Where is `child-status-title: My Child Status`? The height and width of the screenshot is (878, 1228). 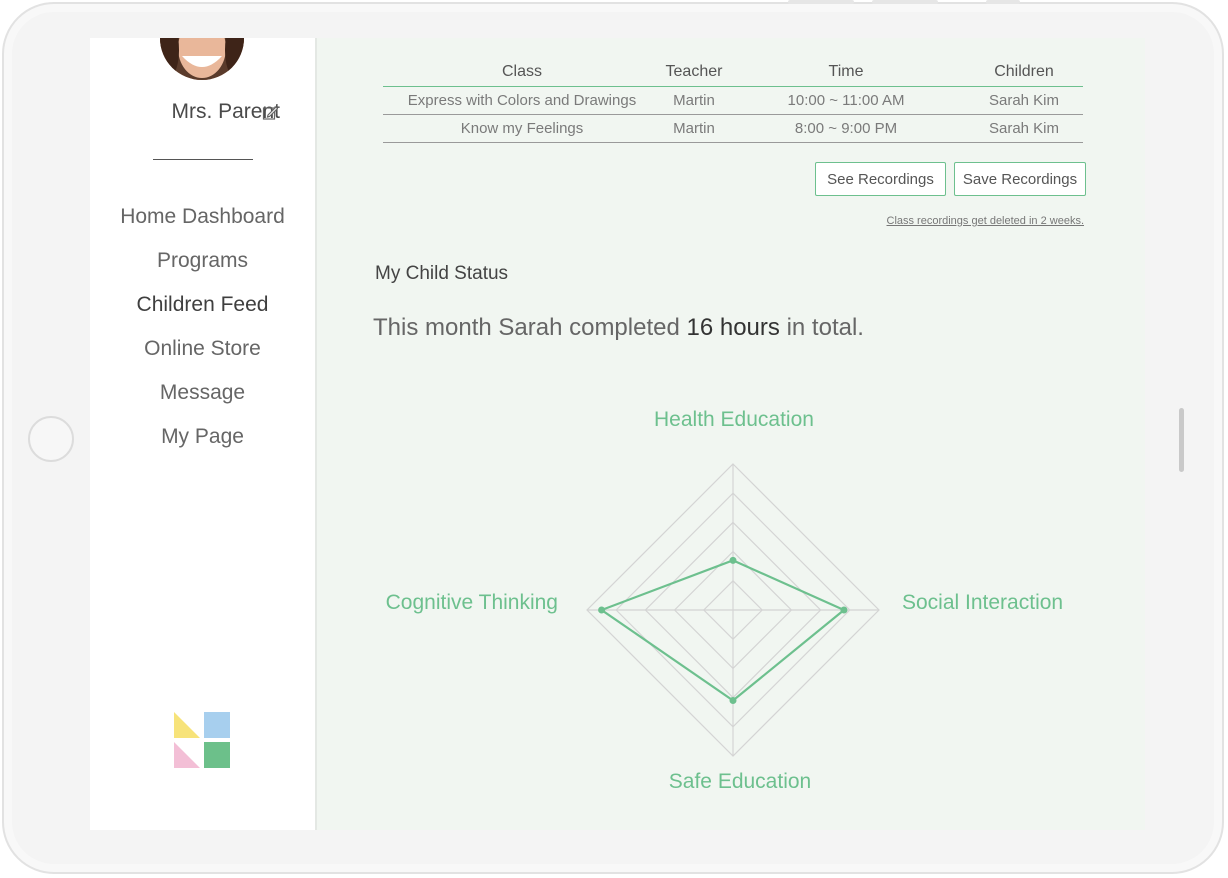 child-status-title: My Child Status is located at coordinates (442, 273).